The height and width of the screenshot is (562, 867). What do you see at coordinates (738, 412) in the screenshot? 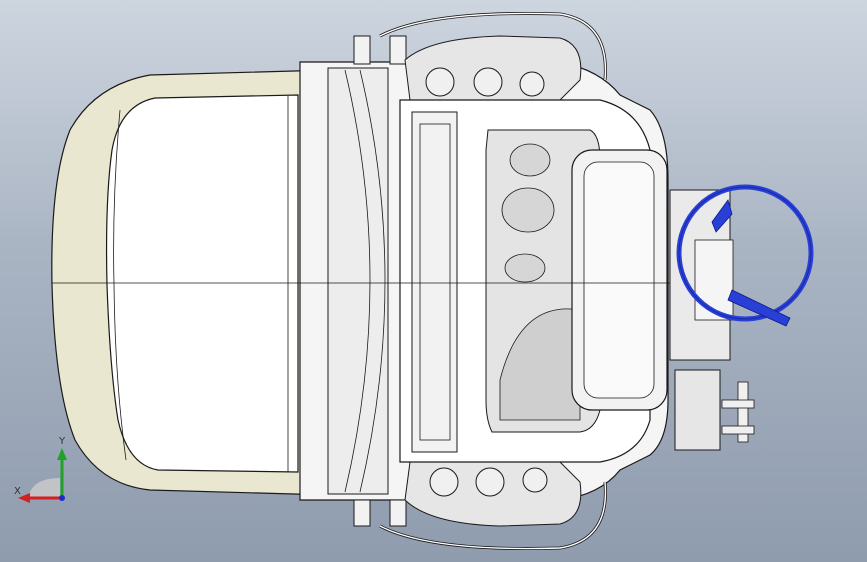
I see `exhaust-pipes` at bounding box center [738, 412].